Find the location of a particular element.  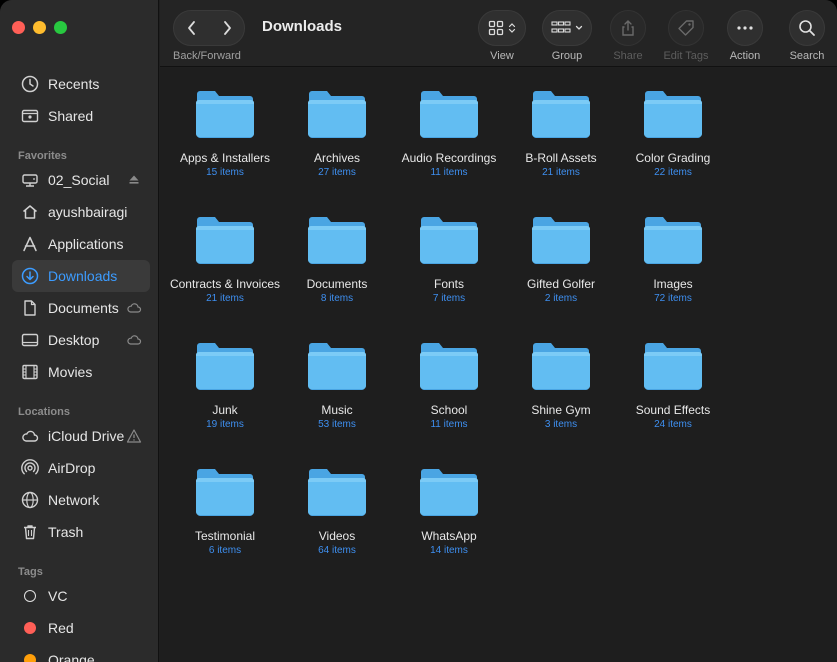

sidebar-item-02-social: 02_Social is located at coordinates (81, 180).